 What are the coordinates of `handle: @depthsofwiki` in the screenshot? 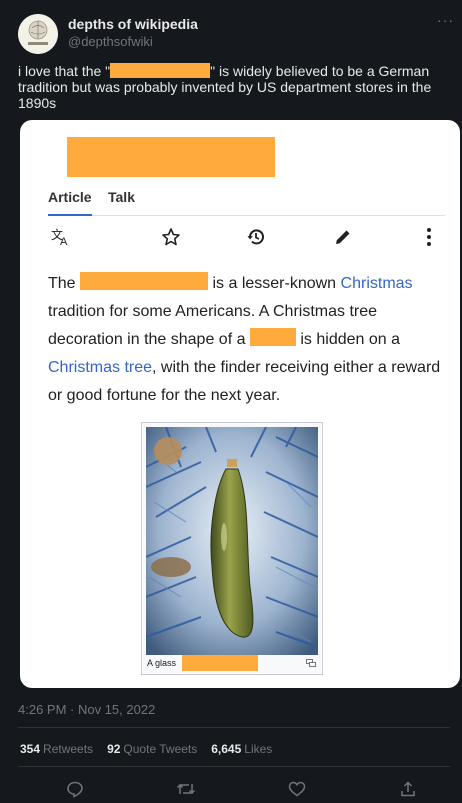 It's located at (133, 41).